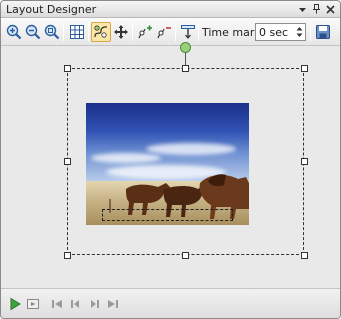 Image resolution: width=341 pixels, height=319 pixels. Describe the element at coordinates (95, 304) in the screenshot. I see `next-frame-icon` at that location.